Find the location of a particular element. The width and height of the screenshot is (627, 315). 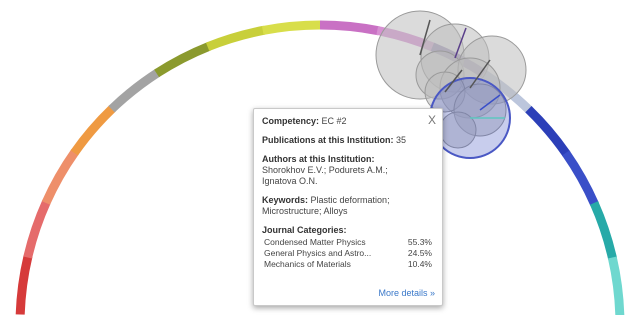

table-row: Mechanics of Materials 10.4% is located at coordinates (348, 264).